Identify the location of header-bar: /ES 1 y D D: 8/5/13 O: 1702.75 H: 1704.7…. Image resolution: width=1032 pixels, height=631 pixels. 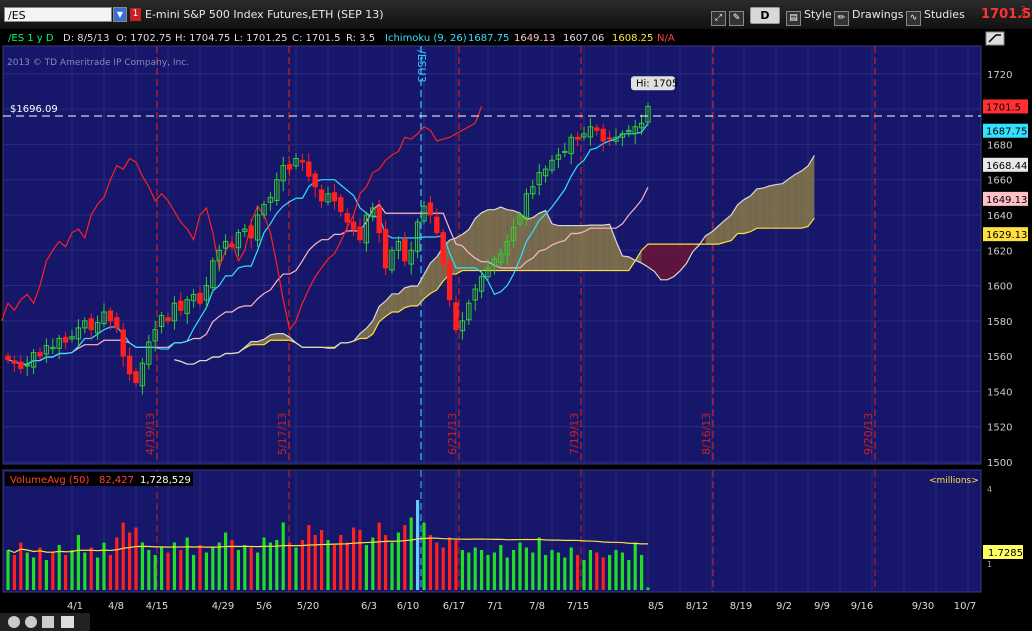
(343, 37).